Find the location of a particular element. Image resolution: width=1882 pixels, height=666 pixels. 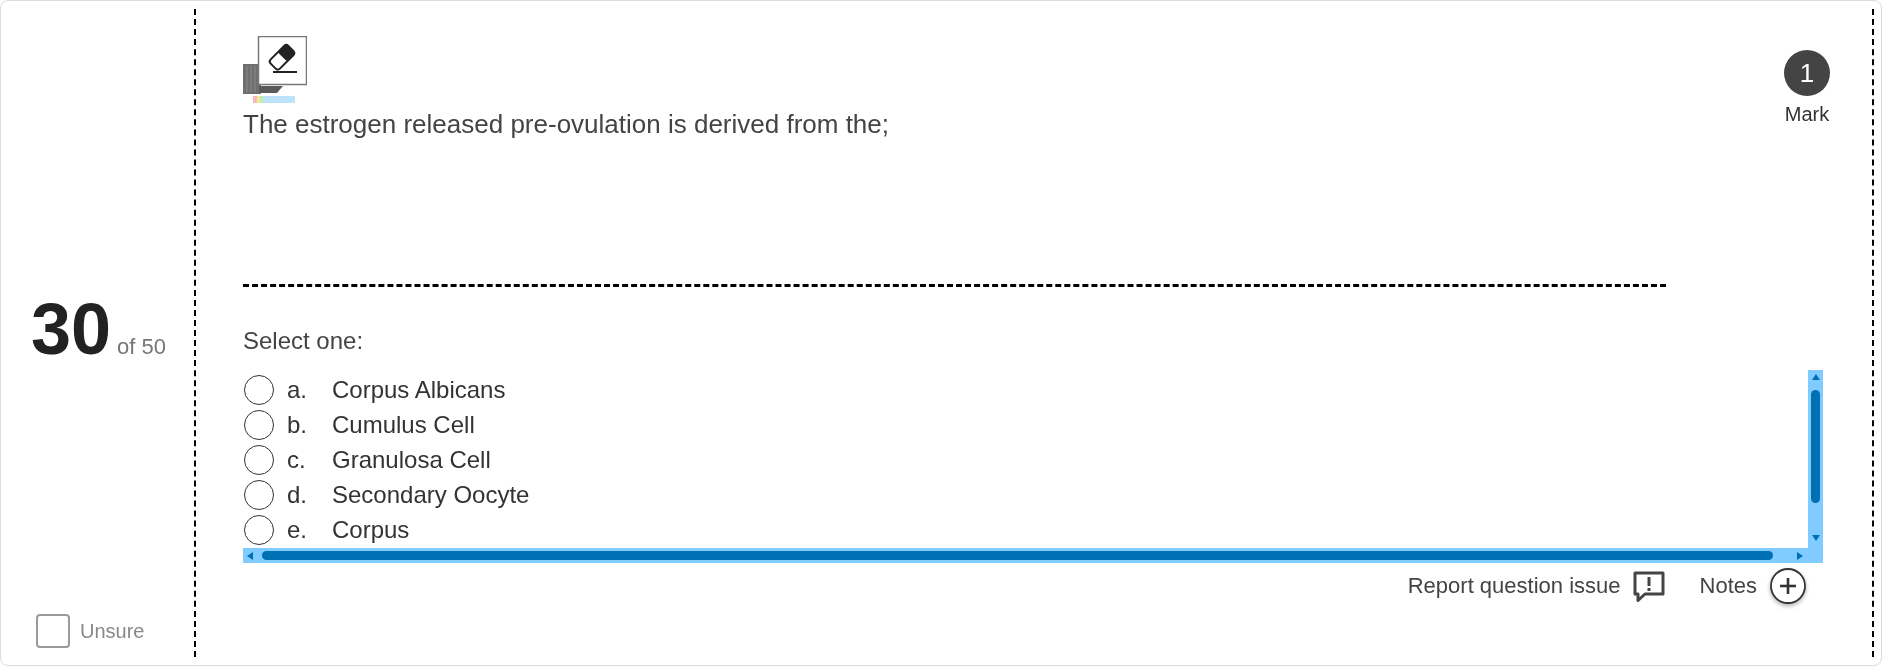

right-arrow-icon is located at coordinates (1800, 555).